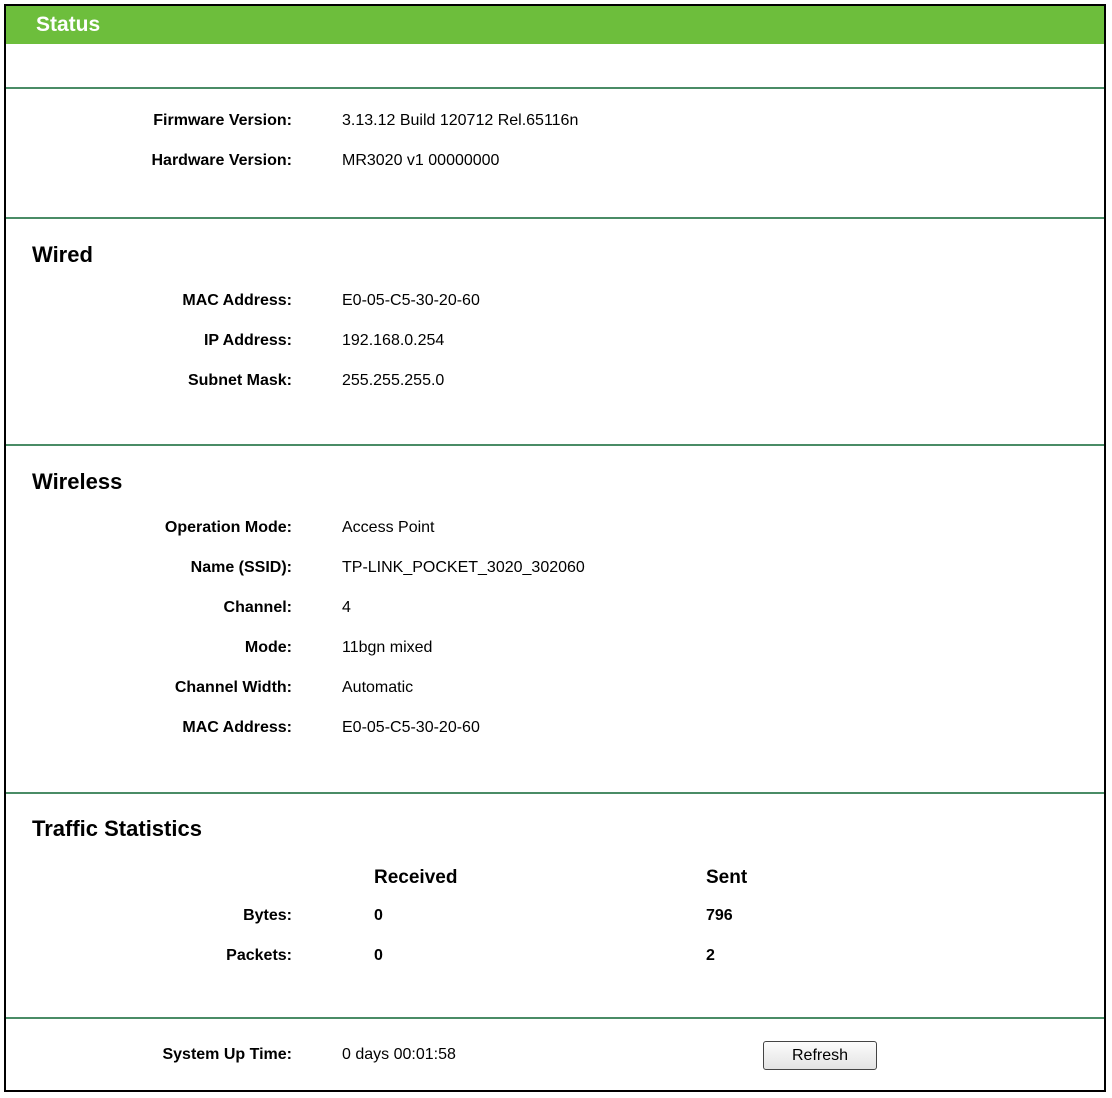 The image size is (1112, 1098). I want to click on wireless-mode-label: Mode:, so click(268, 647).